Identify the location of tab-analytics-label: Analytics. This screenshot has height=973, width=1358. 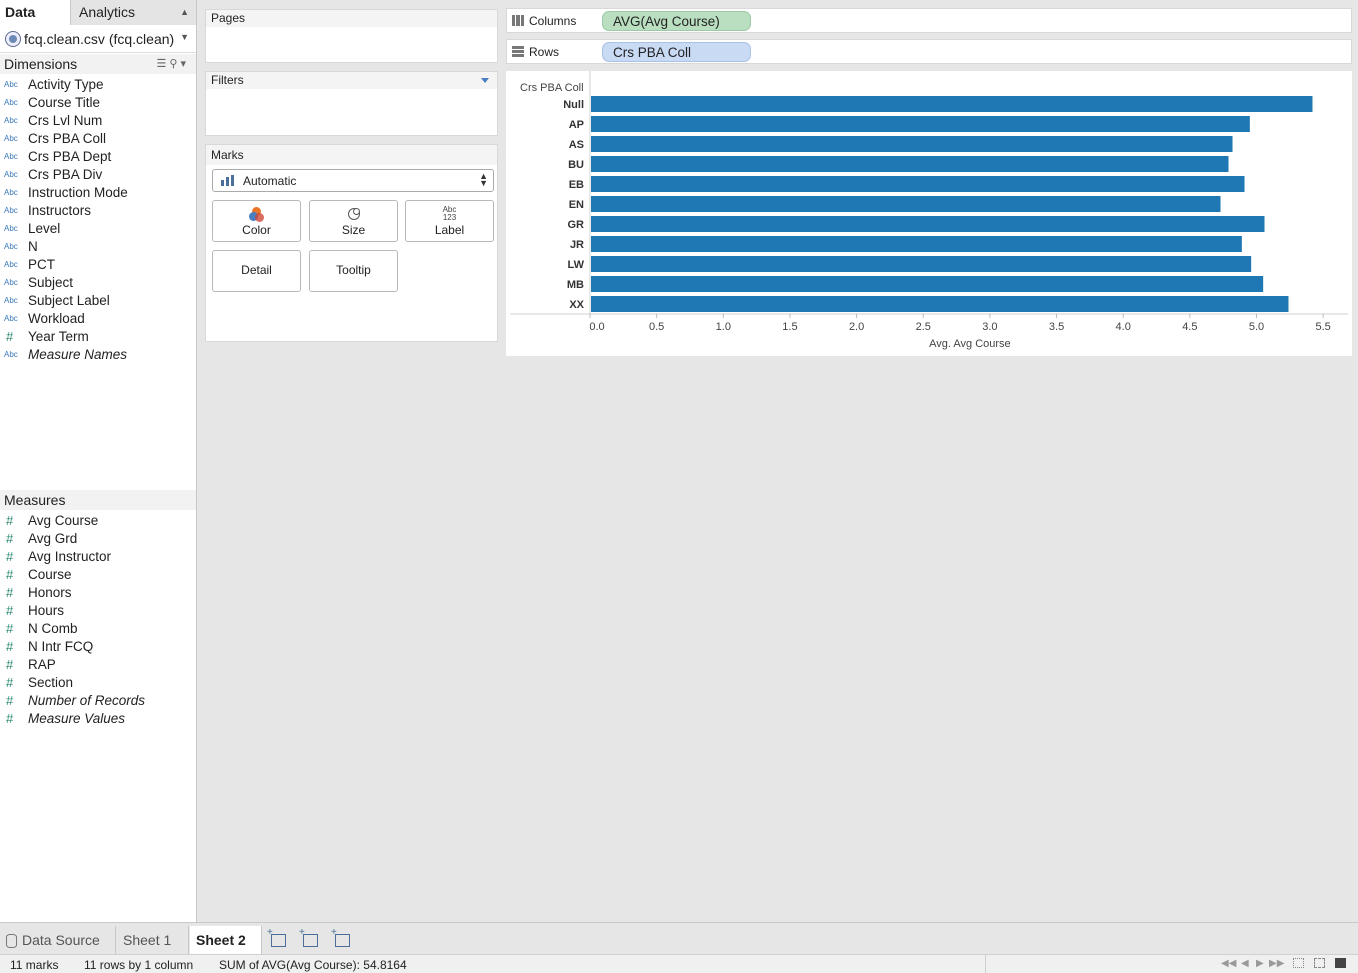
(107, 12).